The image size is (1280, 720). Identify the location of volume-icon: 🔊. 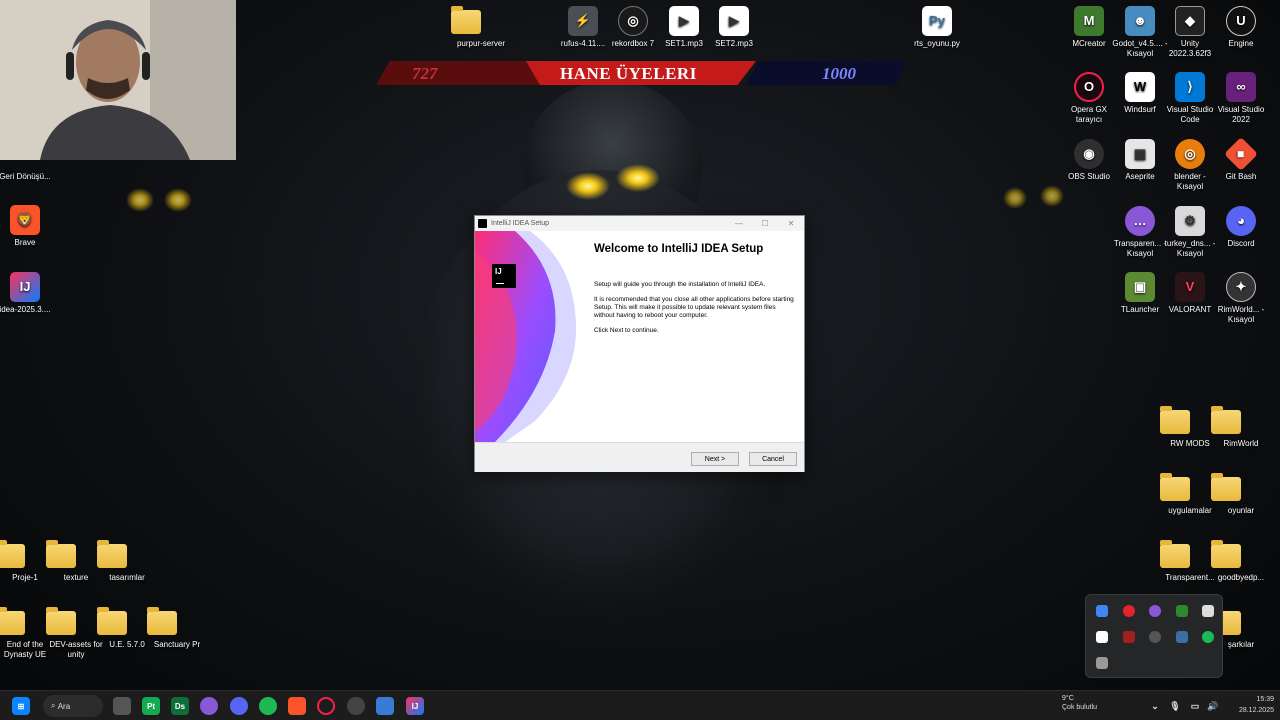
(1213, 706).